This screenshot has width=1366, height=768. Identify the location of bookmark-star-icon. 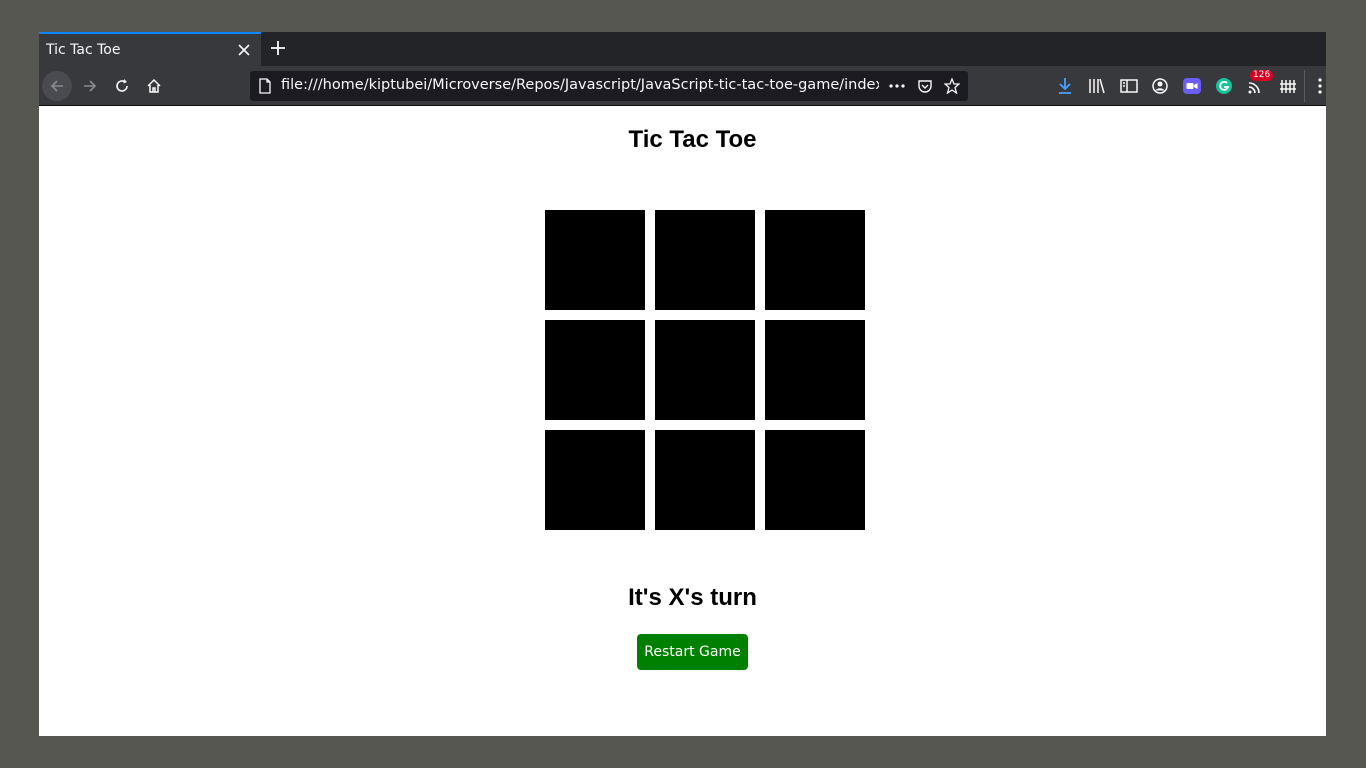
(952, 86).